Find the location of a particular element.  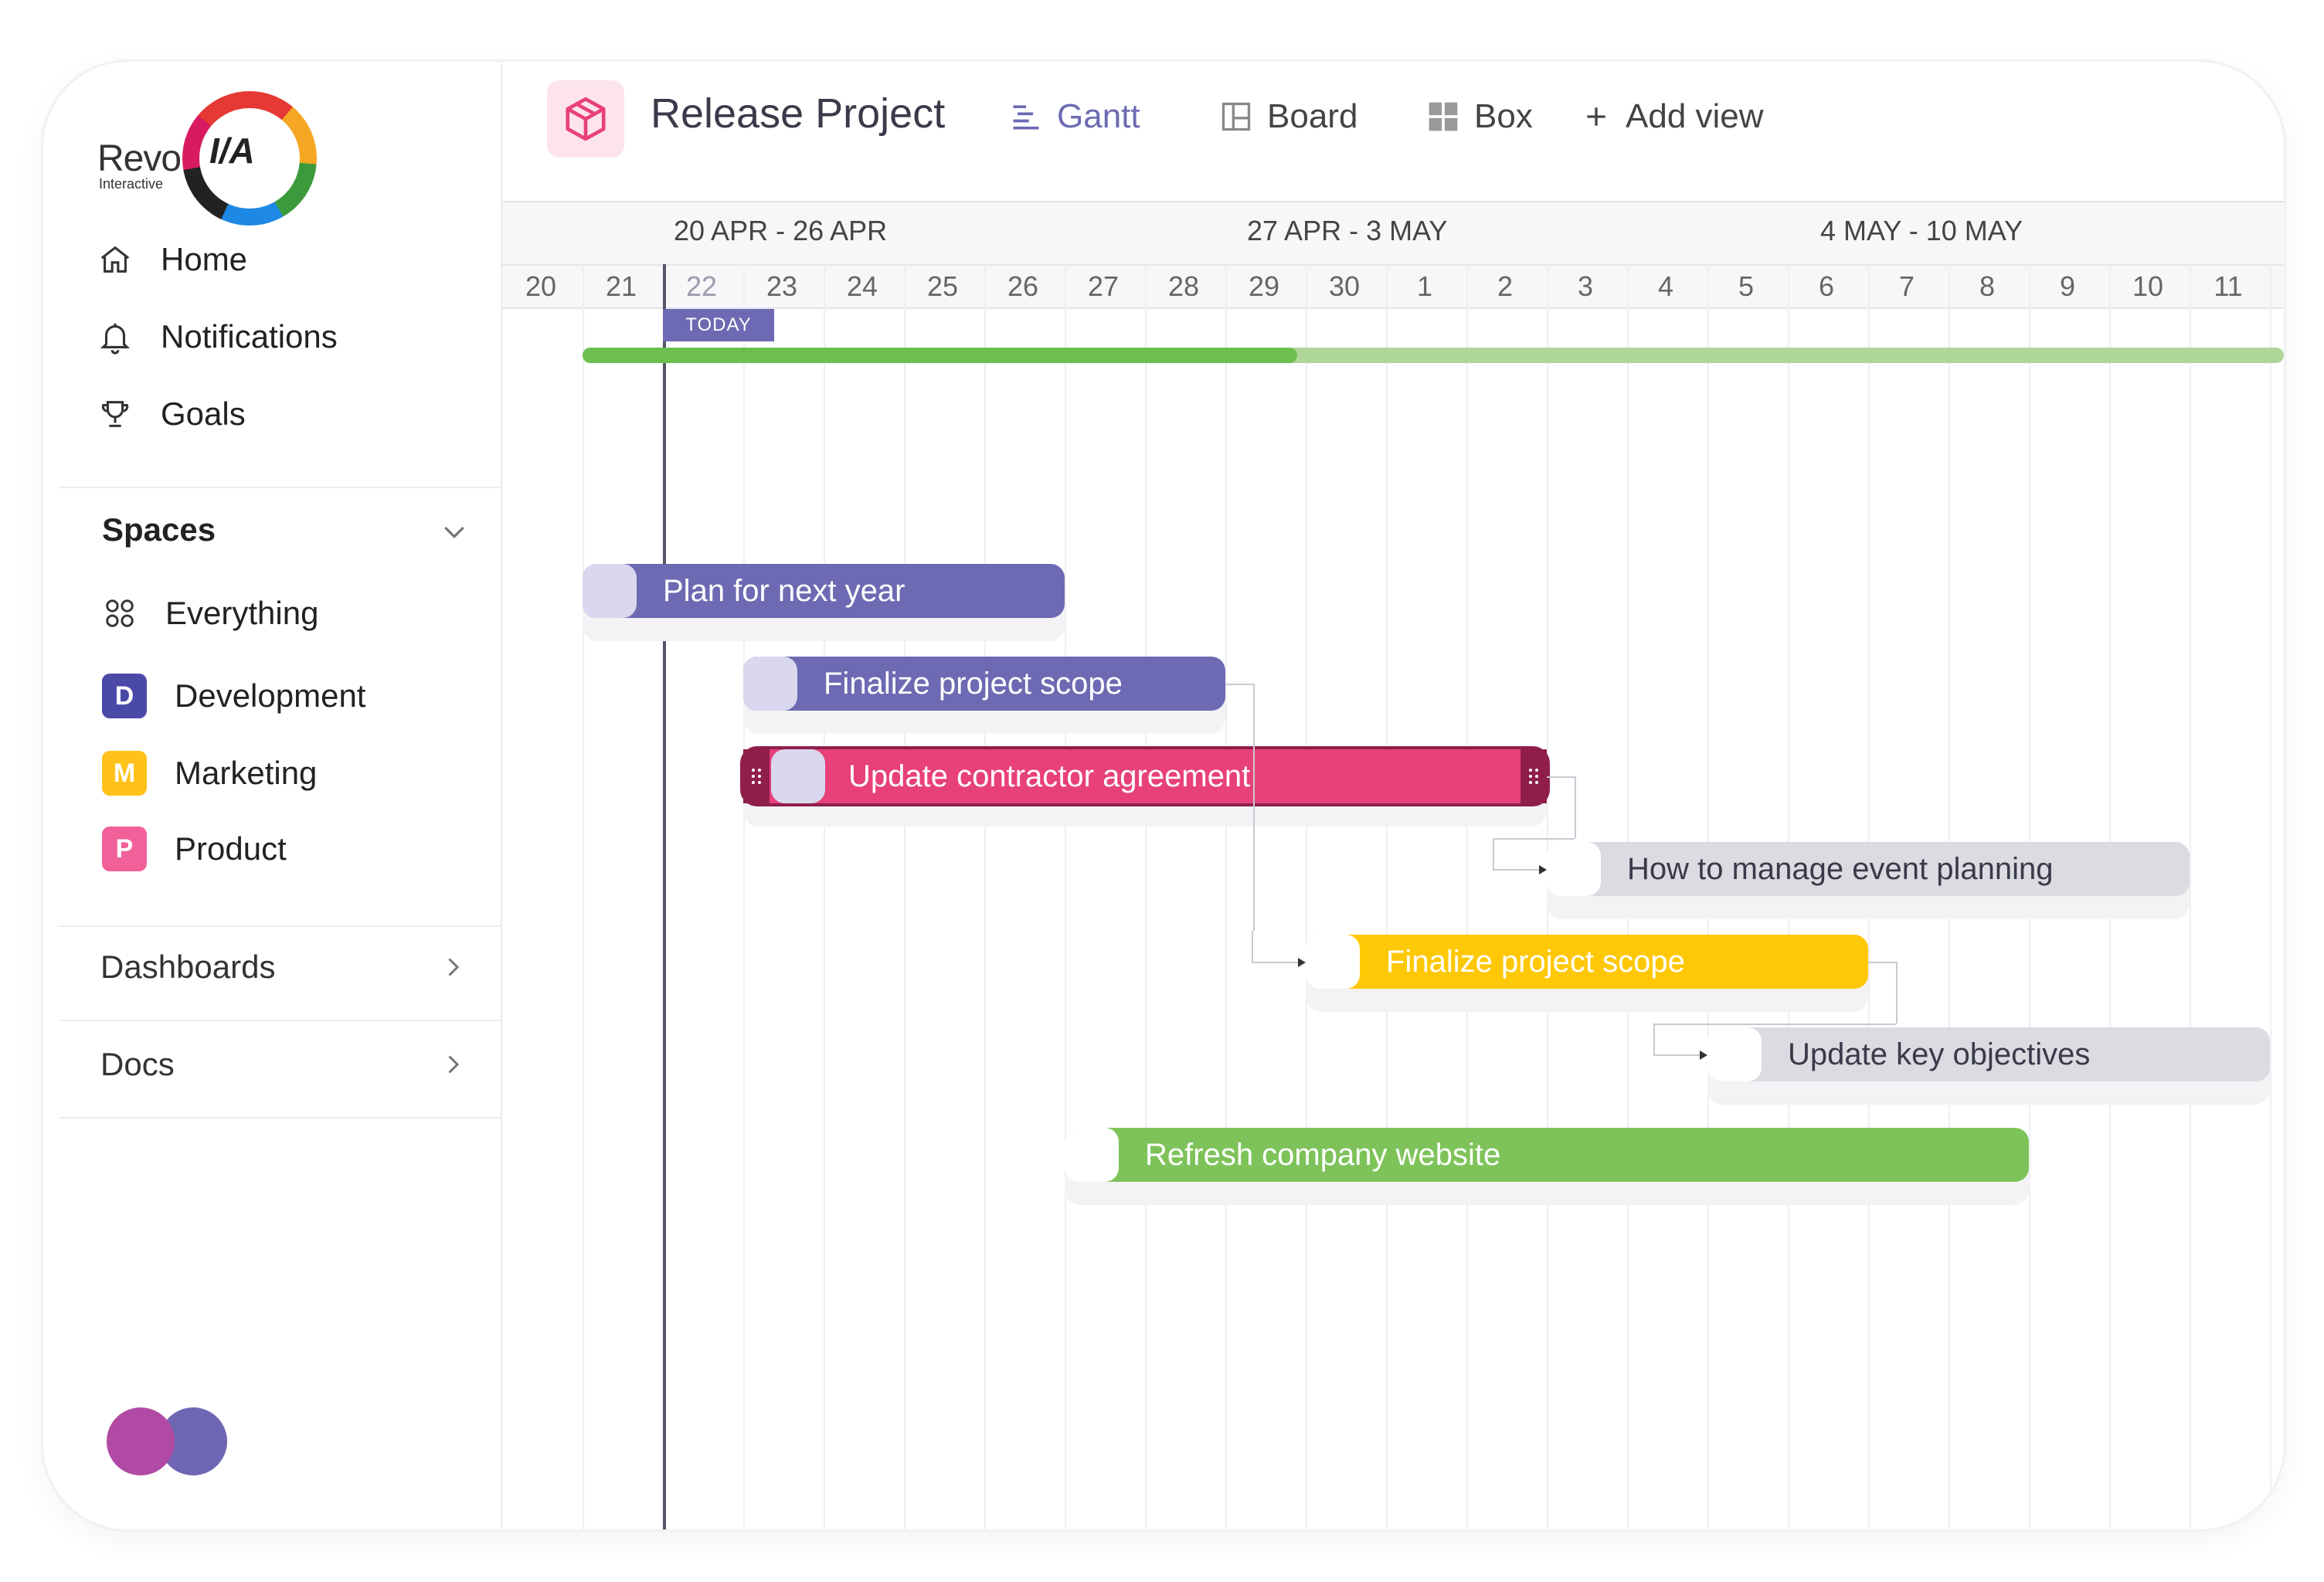

section-dashboards: Dashboards is located at coordinates (188, 968).